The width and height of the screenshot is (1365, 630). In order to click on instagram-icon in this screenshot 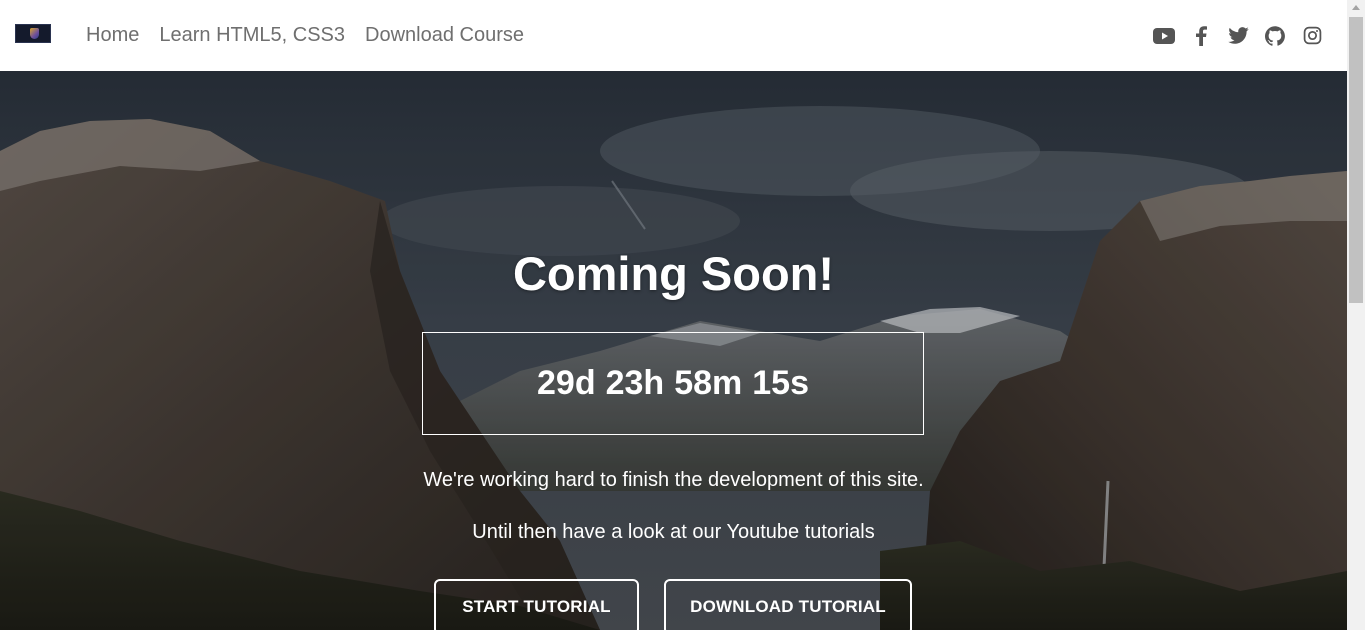, I will do `click(1312, 36)`.